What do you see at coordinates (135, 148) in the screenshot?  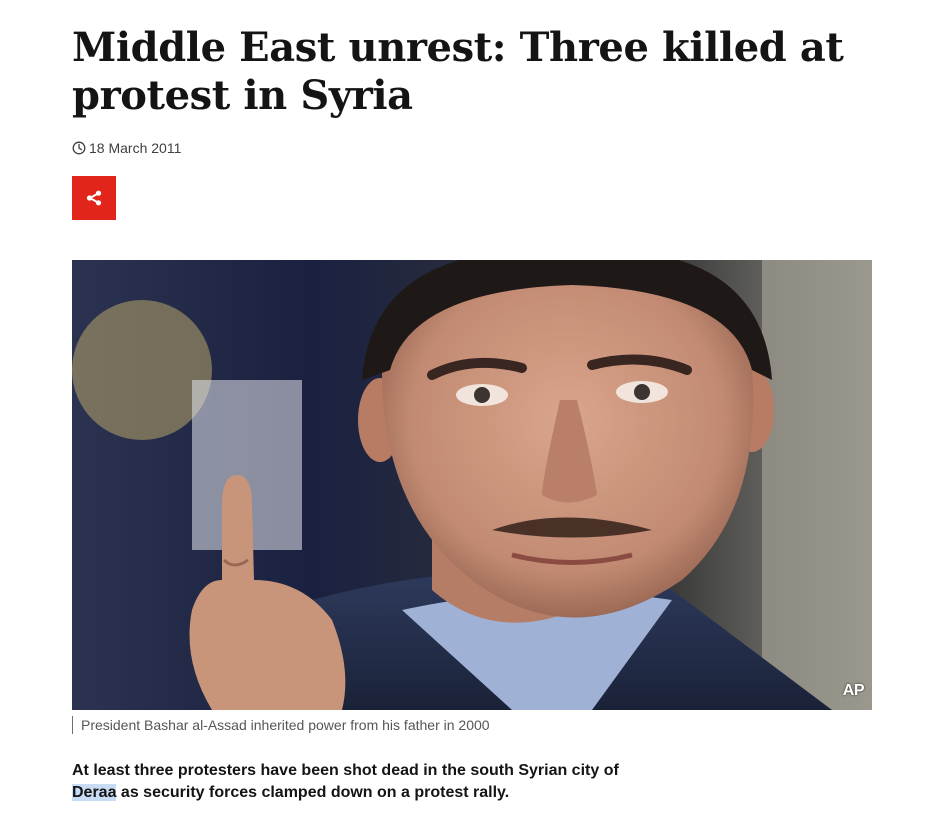 I see `publish-date: 18 March 2011` at bounding box center [135, 148].